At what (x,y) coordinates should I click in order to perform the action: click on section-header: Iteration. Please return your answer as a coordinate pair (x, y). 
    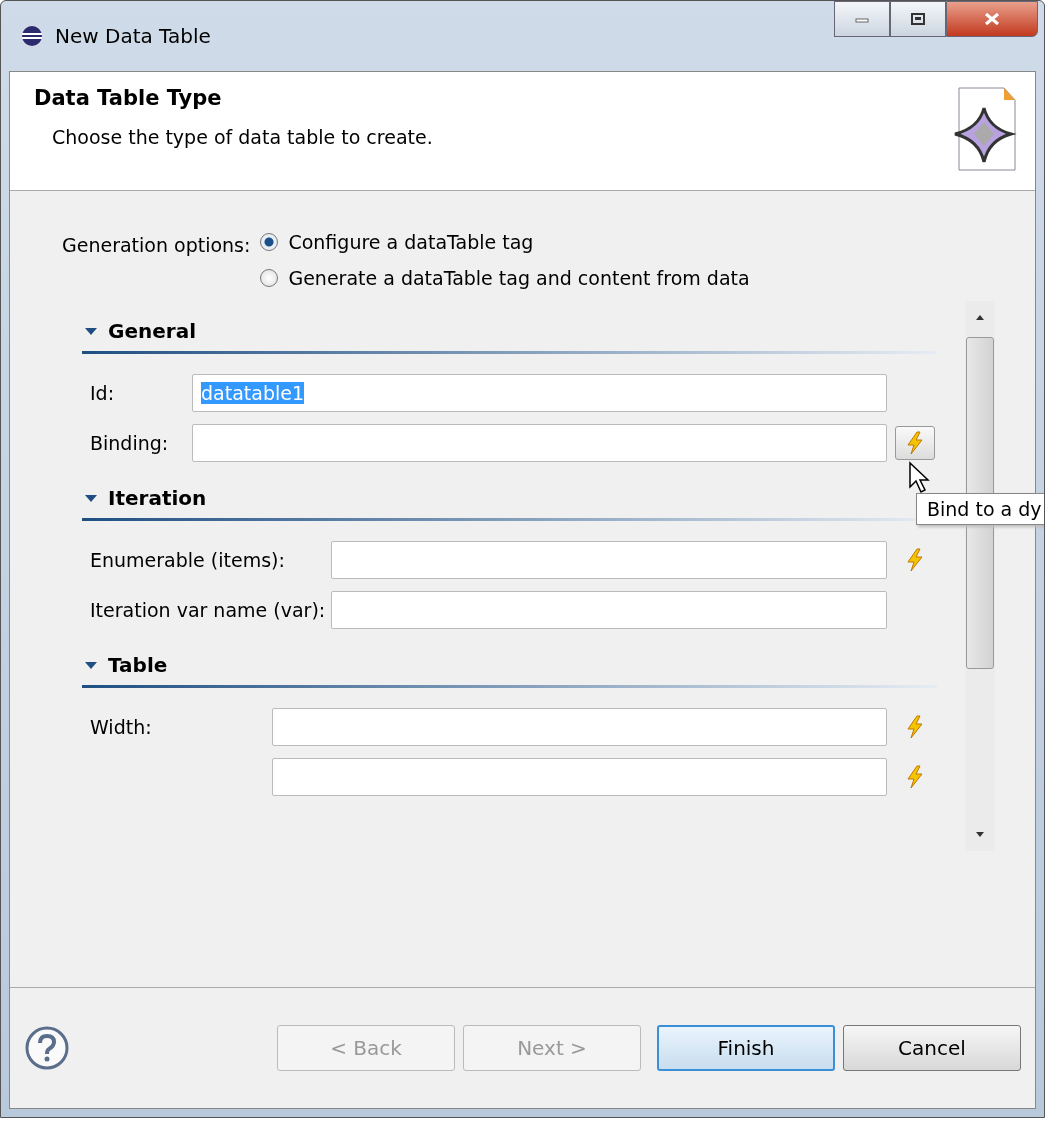
    Looking at the image, I should click on (144, 498).